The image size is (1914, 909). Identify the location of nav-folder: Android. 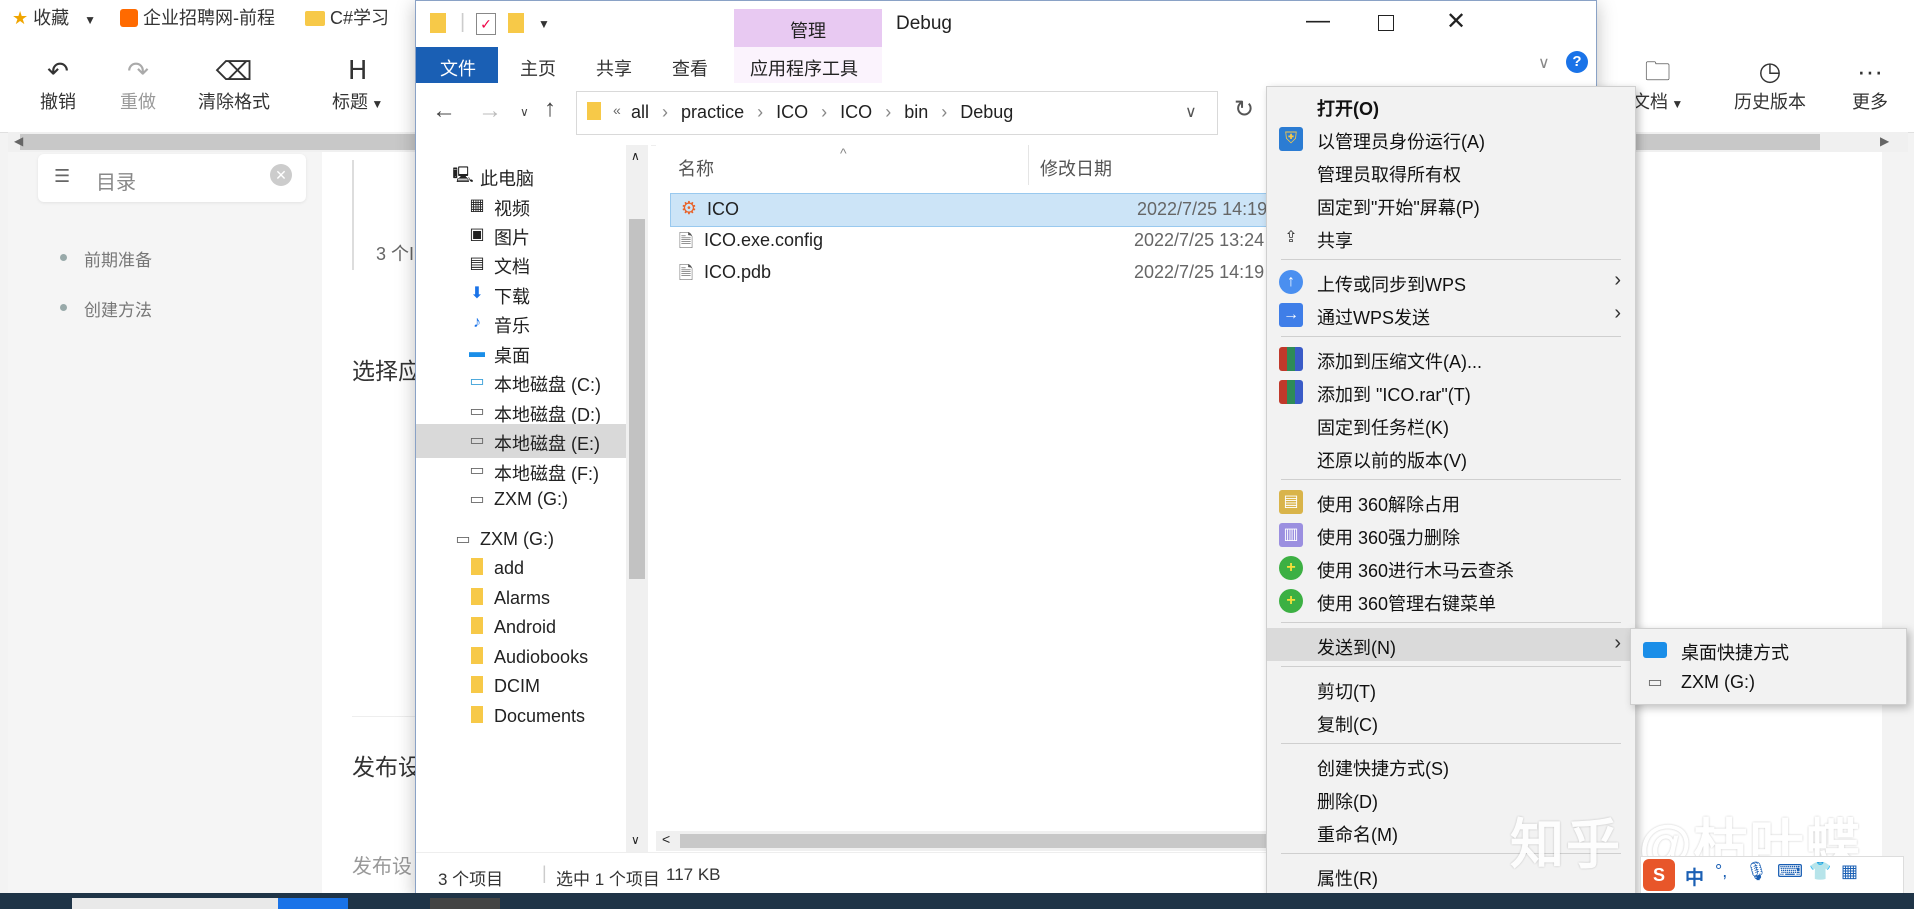
(521, 628).